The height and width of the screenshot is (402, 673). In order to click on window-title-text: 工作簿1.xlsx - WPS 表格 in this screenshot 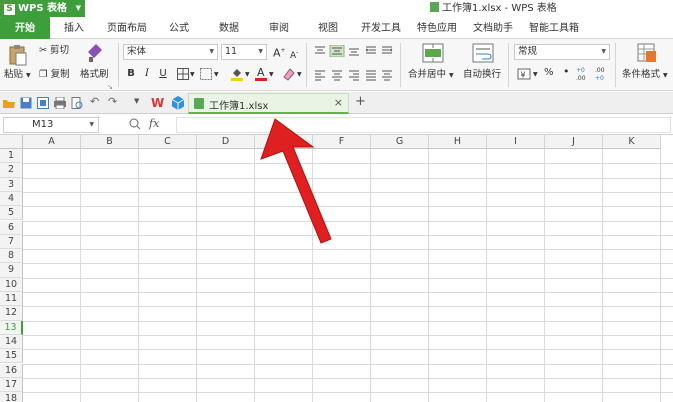, I will do `click(499, 8)`.